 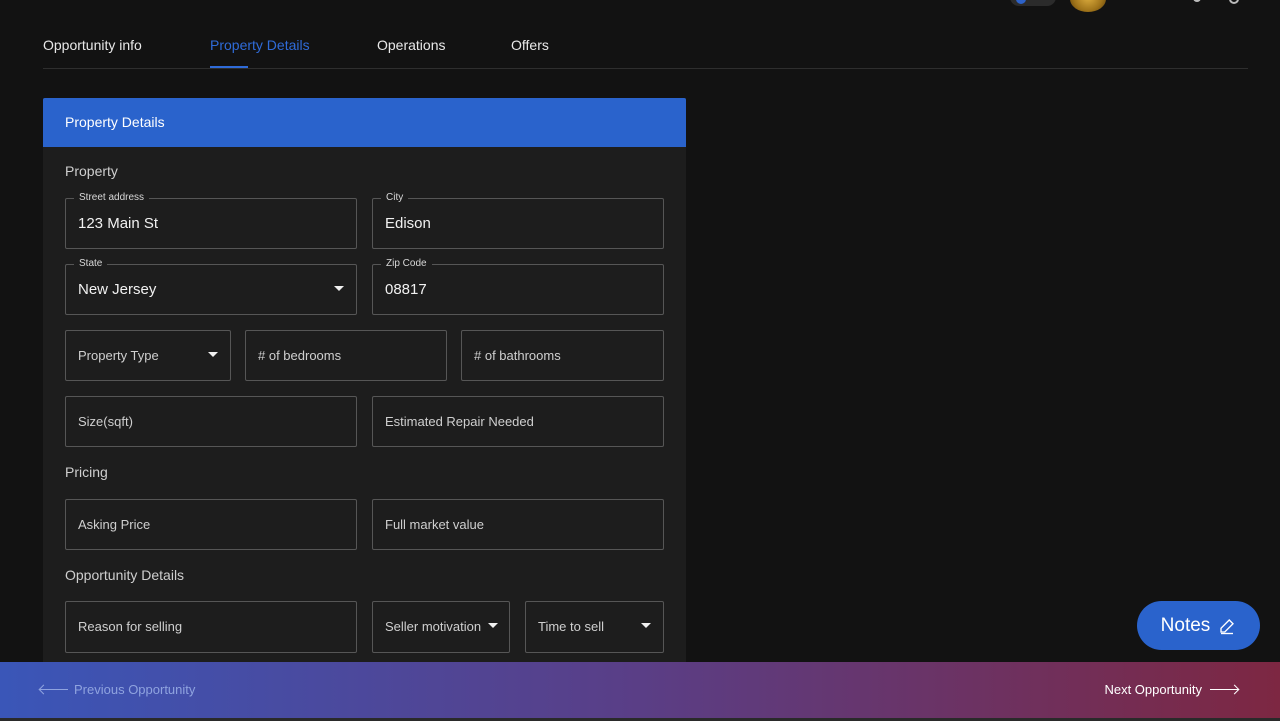 I want to click on asking-price-placeholder: Asking Price, so click(x=114, y=524).